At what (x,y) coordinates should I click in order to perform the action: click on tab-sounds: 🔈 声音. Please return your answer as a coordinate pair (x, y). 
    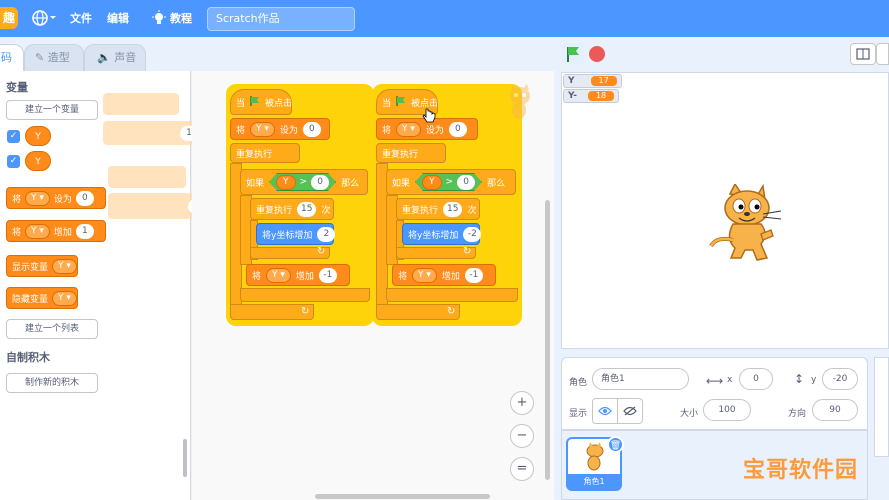
    Looking at the image, I should click on (115, 58).